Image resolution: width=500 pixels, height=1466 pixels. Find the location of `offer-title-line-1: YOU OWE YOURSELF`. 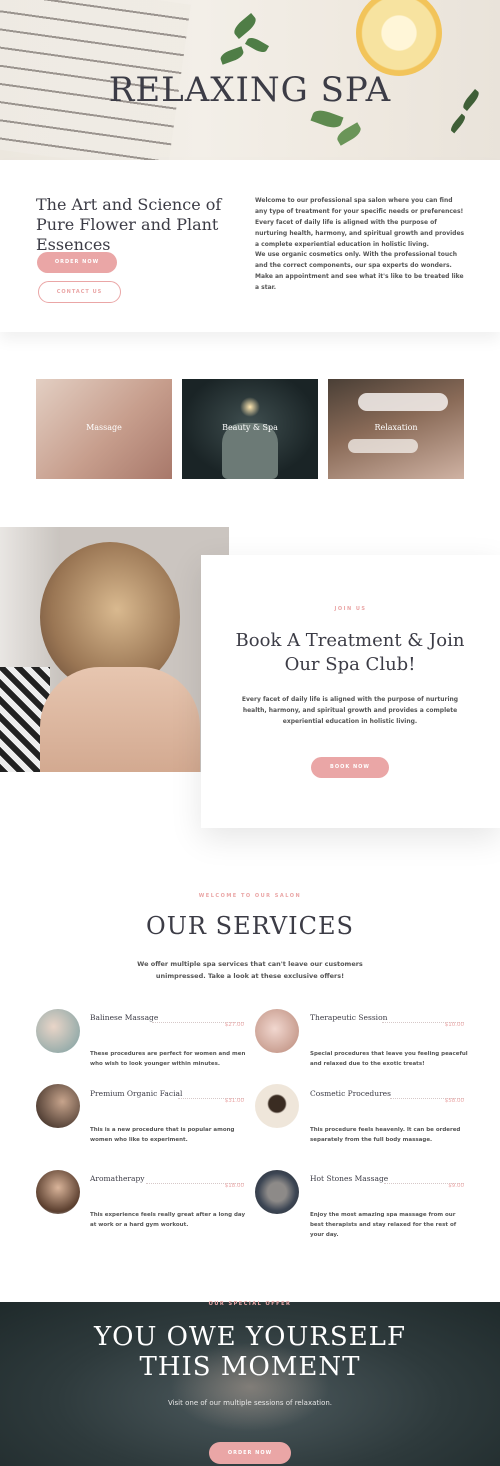

offer-title-line-1: YOU OWE YOURSELF is located at coordinates (249, 1337).